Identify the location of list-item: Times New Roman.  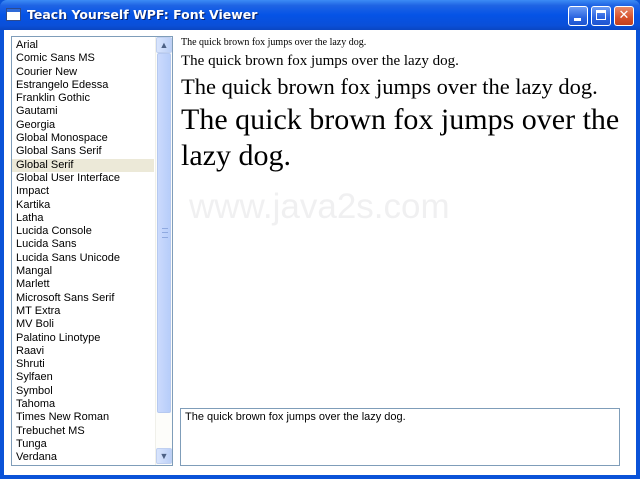
(83, 417).